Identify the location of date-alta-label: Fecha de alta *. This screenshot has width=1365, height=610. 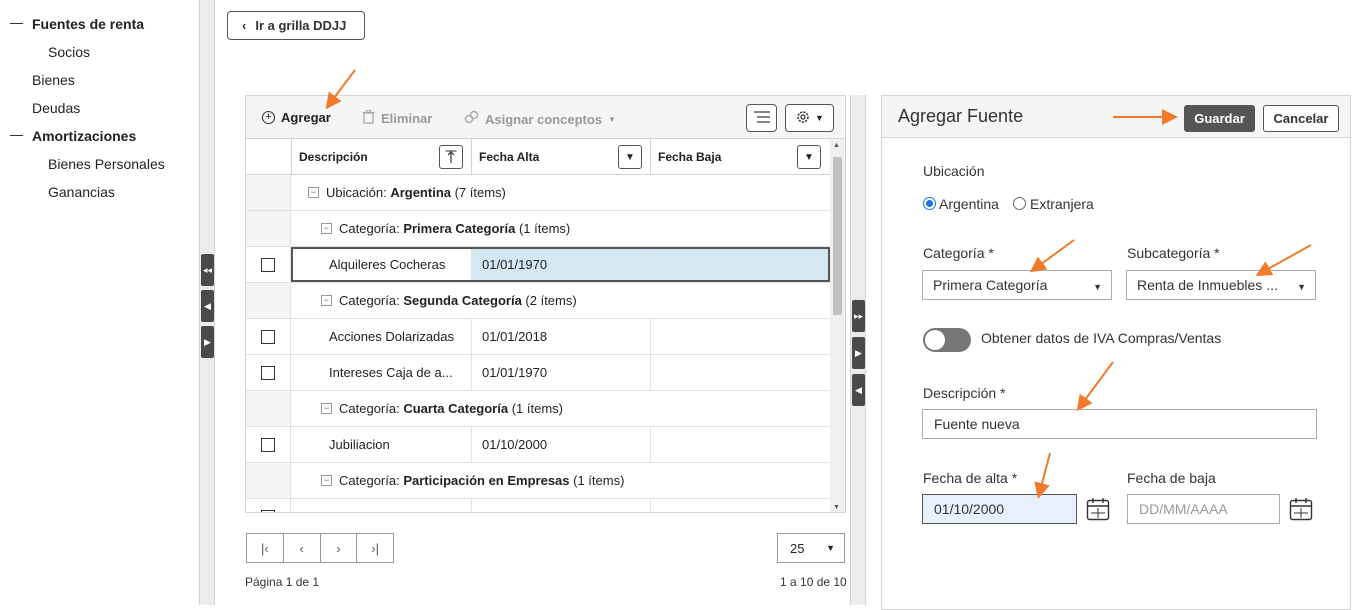
(970, 478).